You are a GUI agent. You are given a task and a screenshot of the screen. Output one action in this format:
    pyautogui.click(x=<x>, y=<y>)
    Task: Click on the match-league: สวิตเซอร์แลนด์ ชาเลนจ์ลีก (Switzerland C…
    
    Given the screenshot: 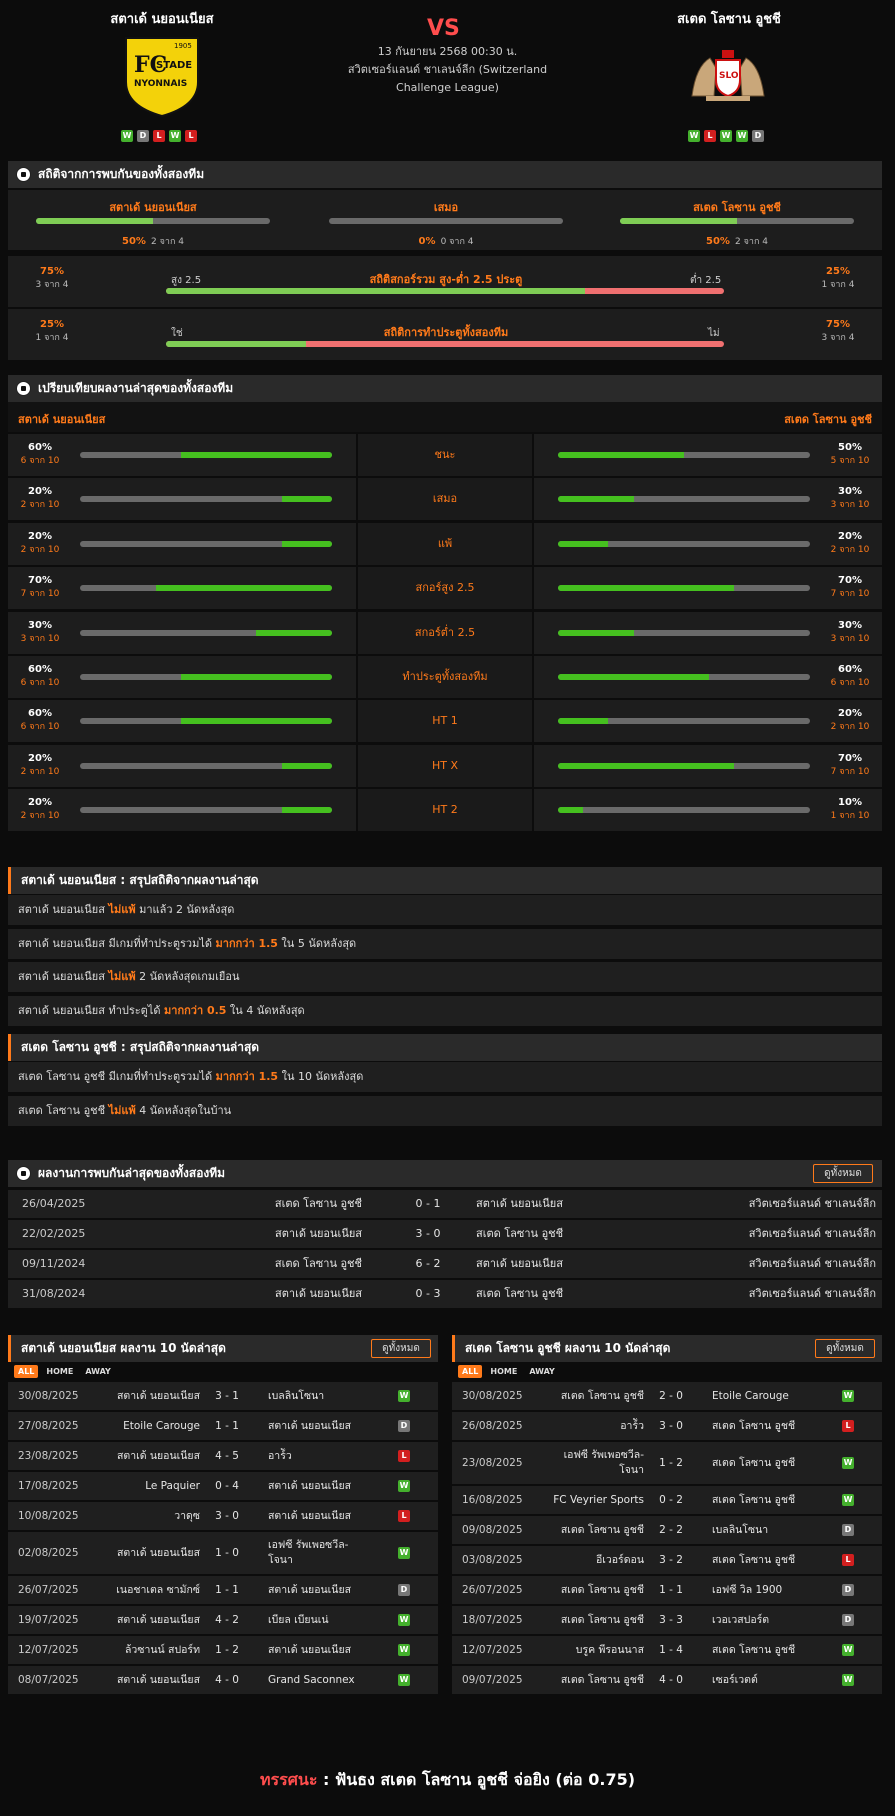 What is the action you would take?
    pyautogui.click(x=447, y=79)
    